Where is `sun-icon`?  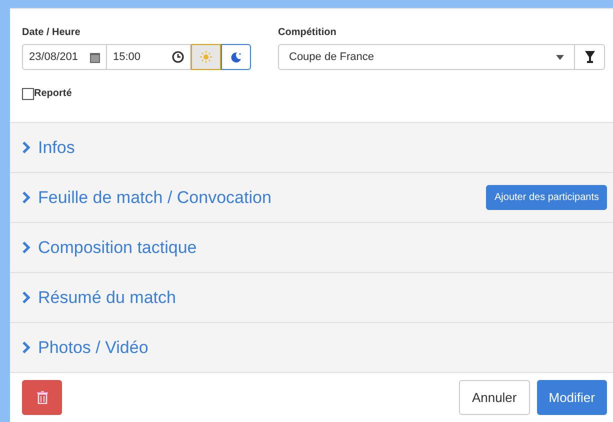 sun-icon is located at coordinates (206, 57).